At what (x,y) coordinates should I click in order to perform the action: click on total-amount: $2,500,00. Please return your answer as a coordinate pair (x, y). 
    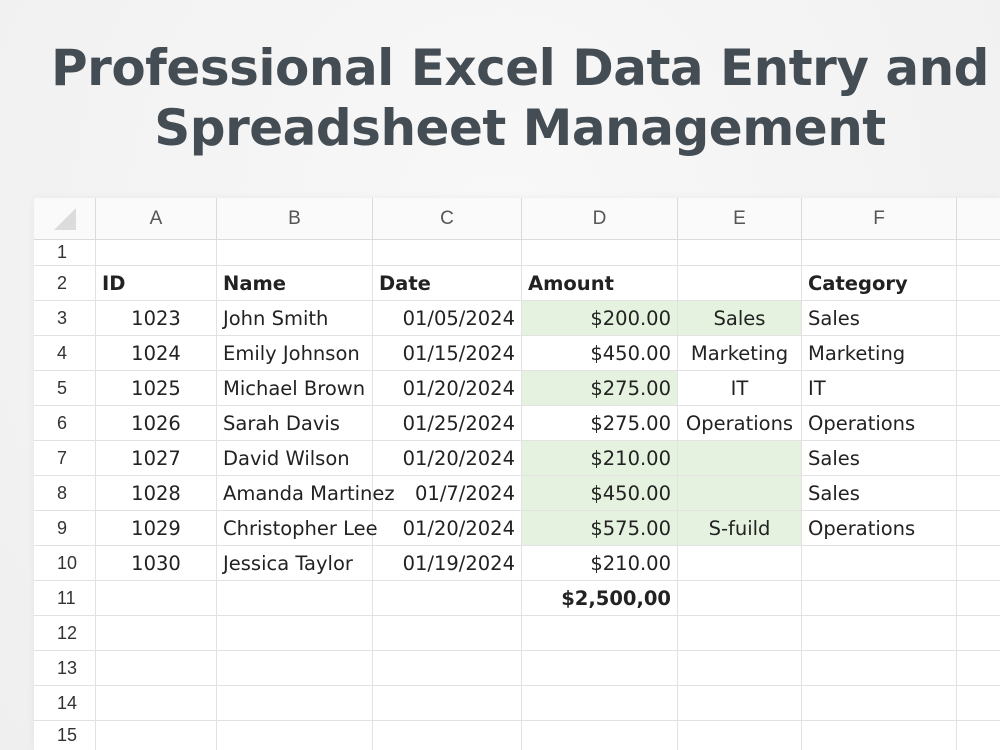
    Looking at the image, I should click on (600, 598).